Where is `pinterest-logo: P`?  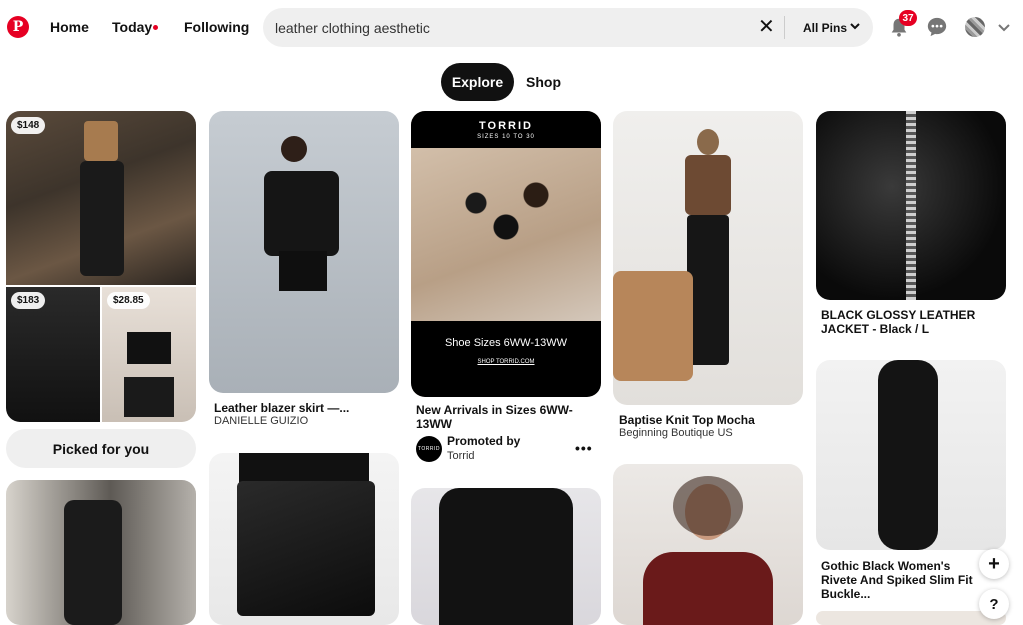
pinterest-logo: P is located at coordinates (18, 27).